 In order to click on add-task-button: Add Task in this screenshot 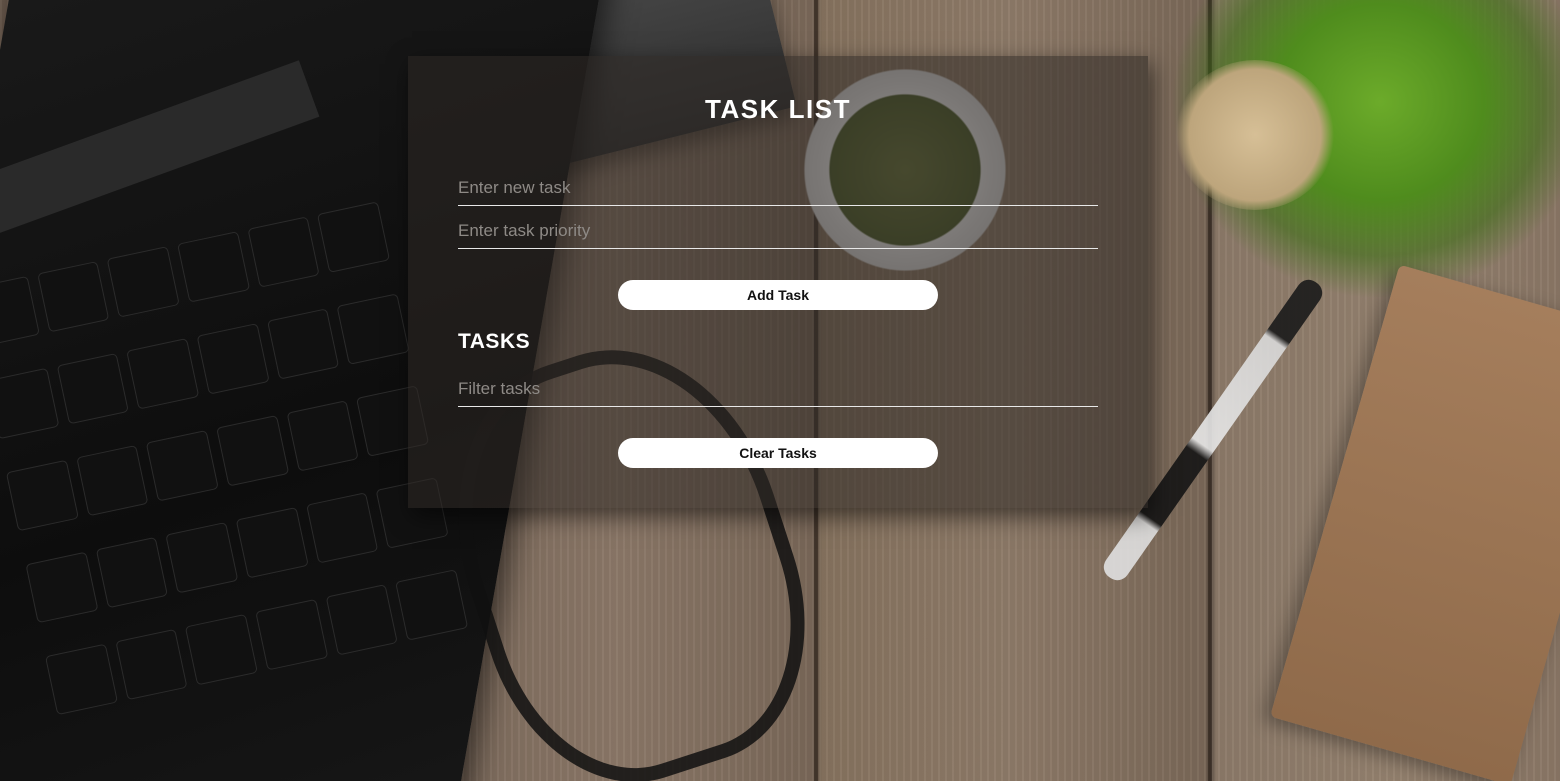, I will do `click(778, 295)`.